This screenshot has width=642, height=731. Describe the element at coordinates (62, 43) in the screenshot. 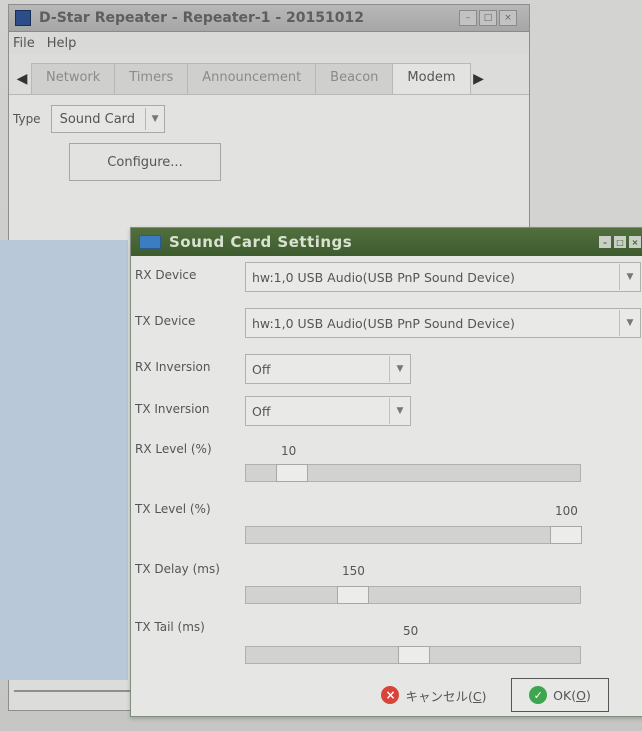

I see `menu-help: Help` at that location.